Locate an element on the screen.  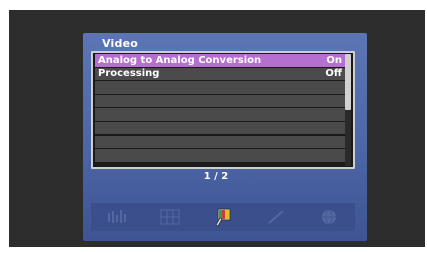
category-icon-bar is located at coordinates (223, 217).